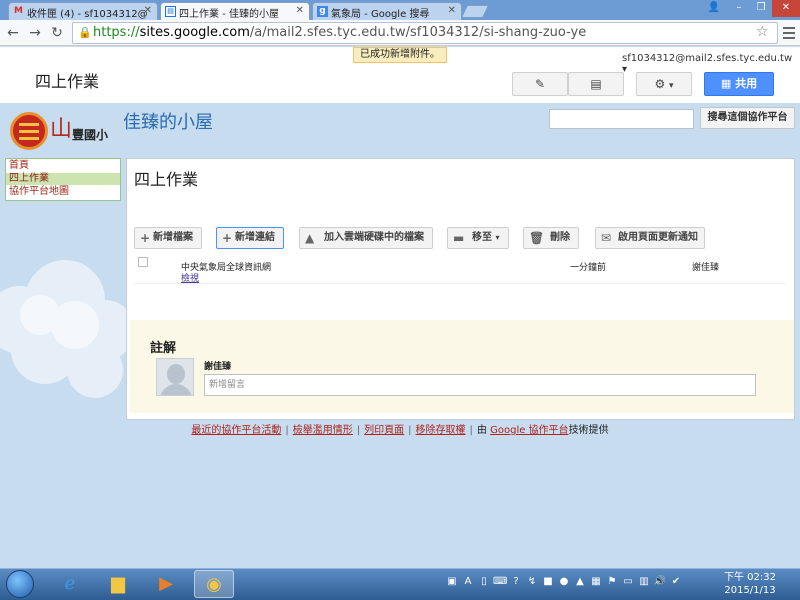  I want to click on tray-flag-icon: ⚑, so click(612, 582).